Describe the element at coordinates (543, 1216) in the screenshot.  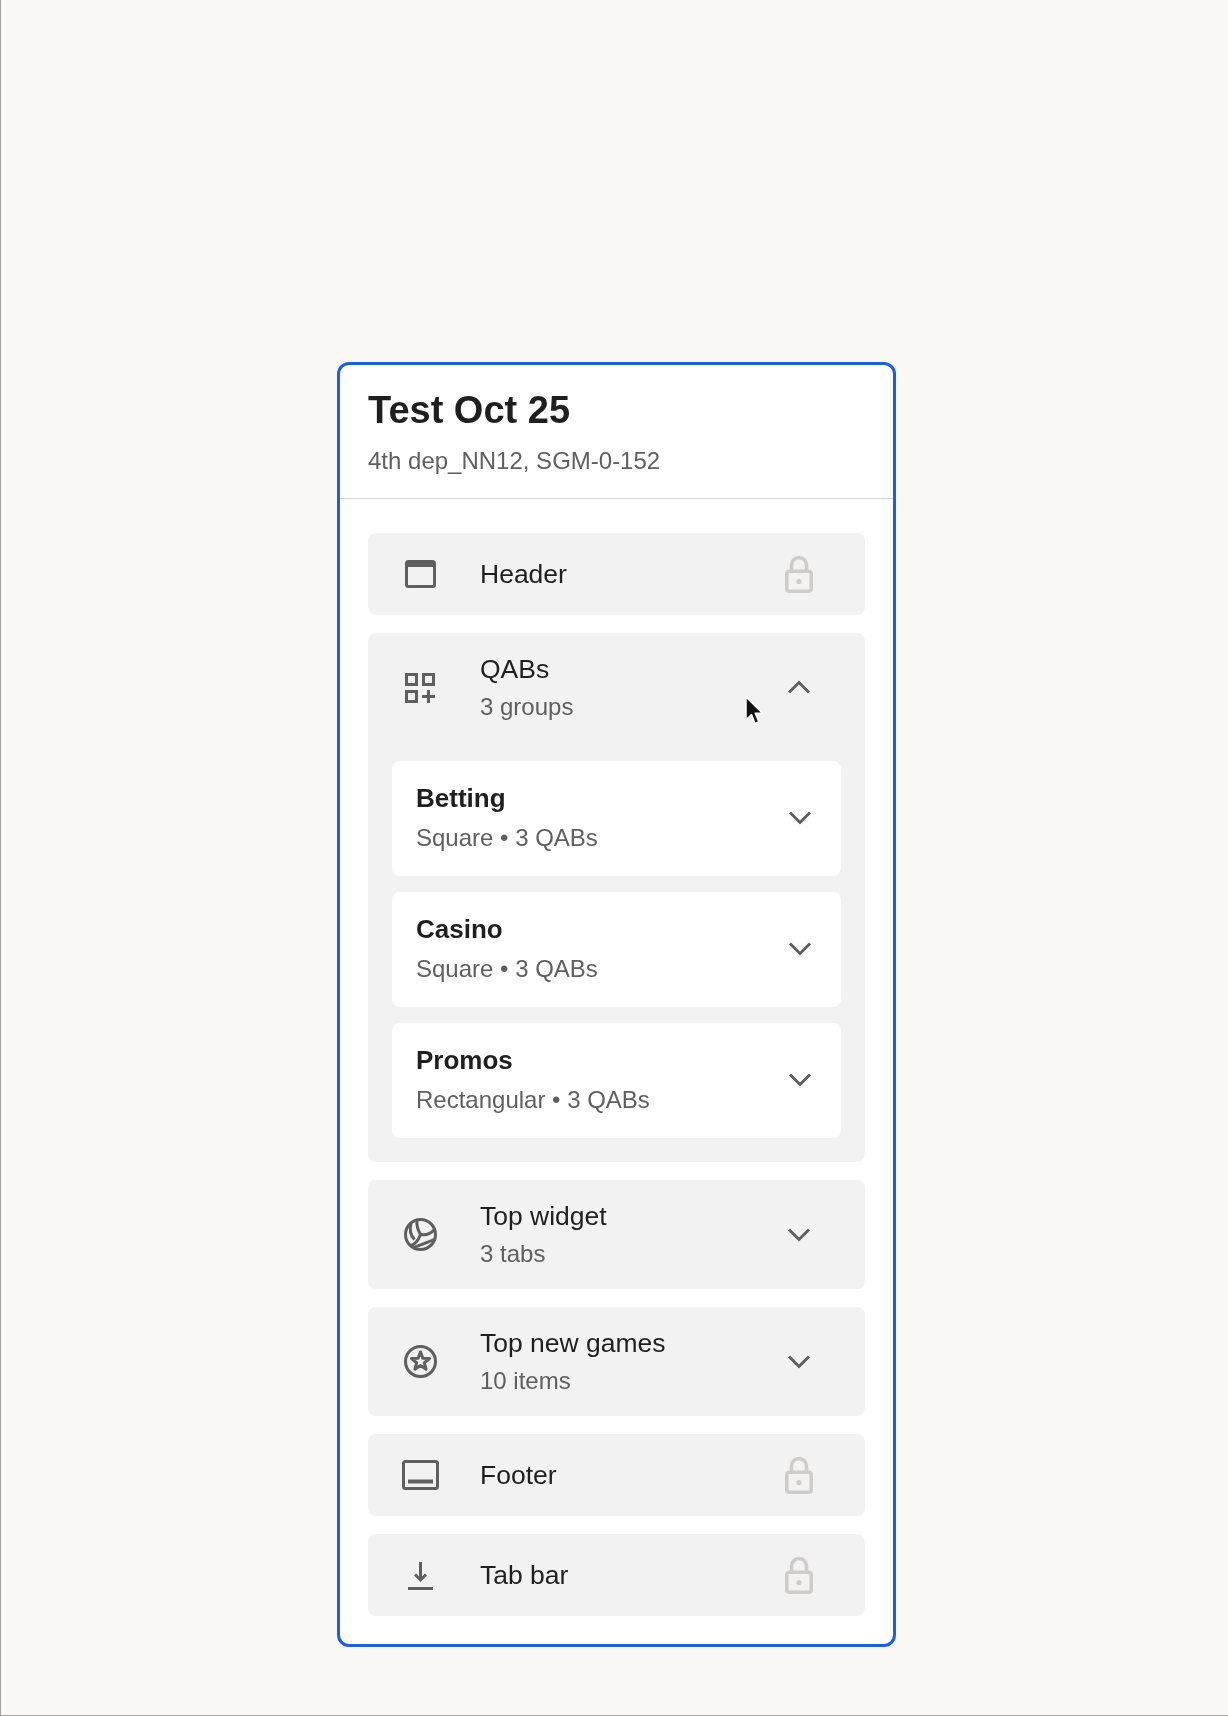
I see `section-title: Top widget` at that location.